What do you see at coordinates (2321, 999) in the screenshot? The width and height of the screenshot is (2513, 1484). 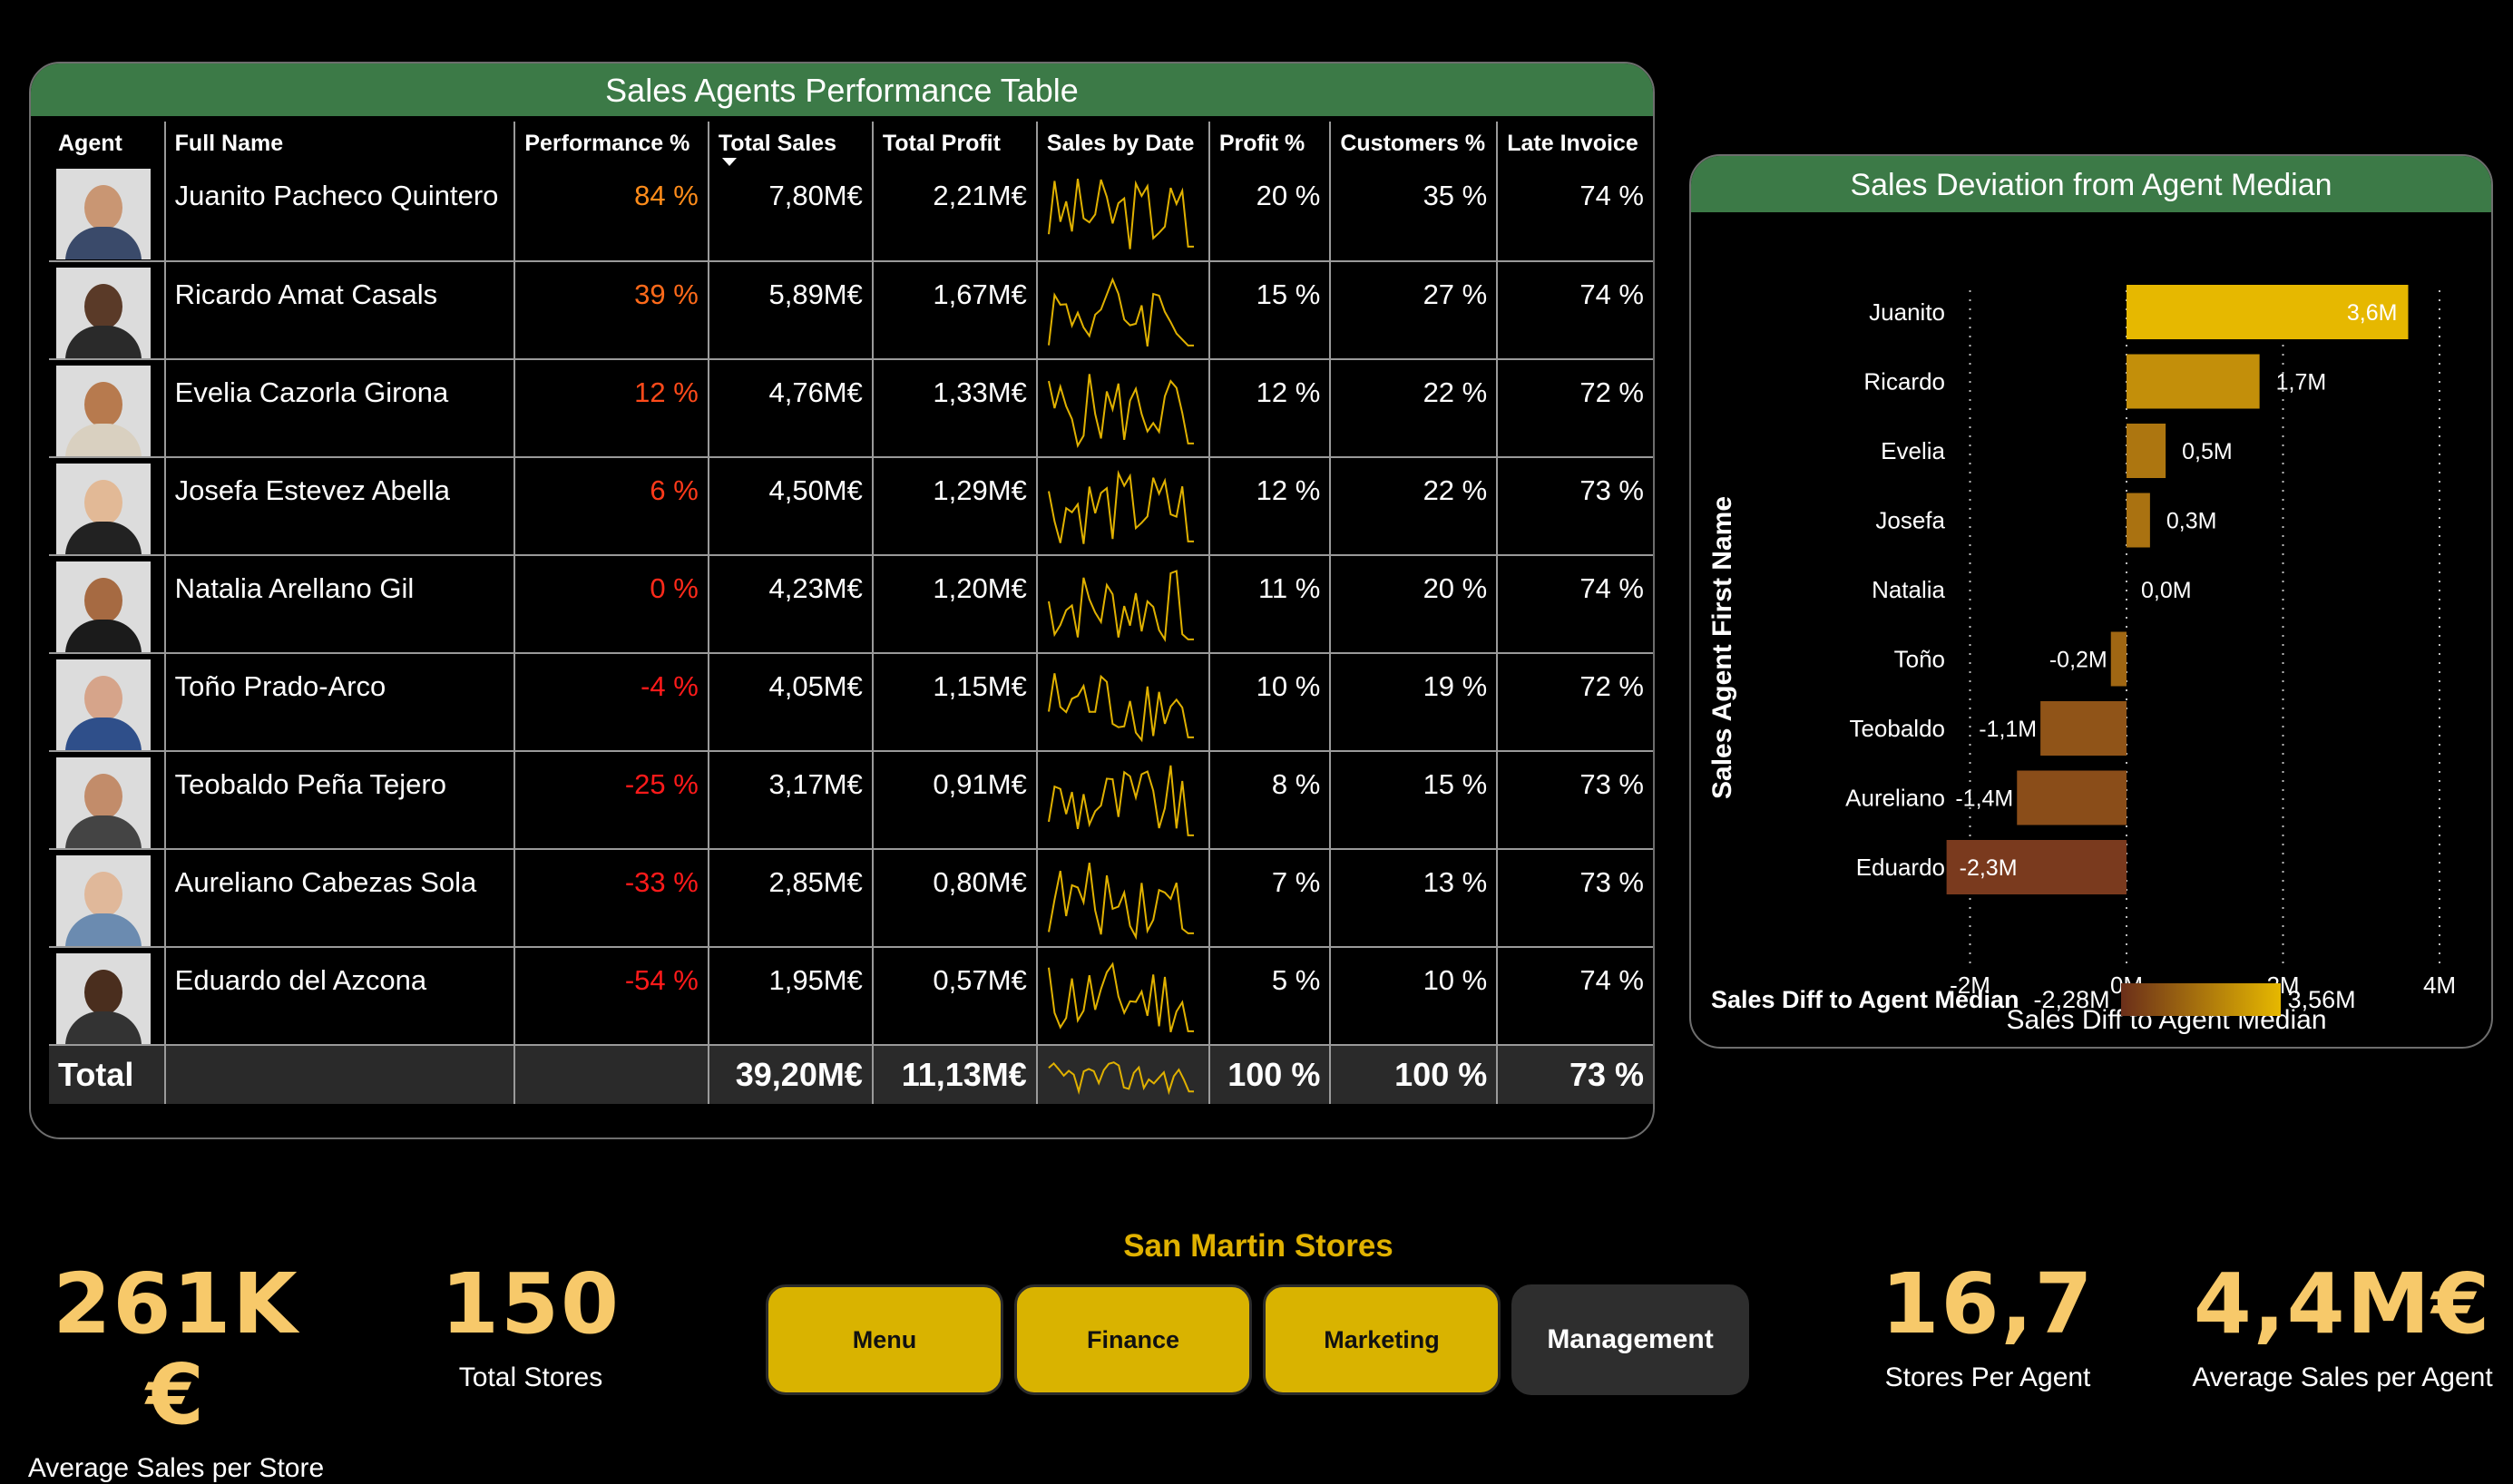 I see `legend-max: 3,56M` at bounding box center [2321, 999].